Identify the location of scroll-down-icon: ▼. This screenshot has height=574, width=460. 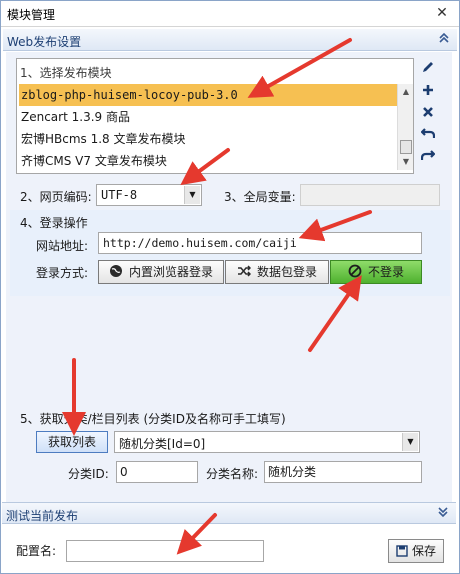
(406, 162).